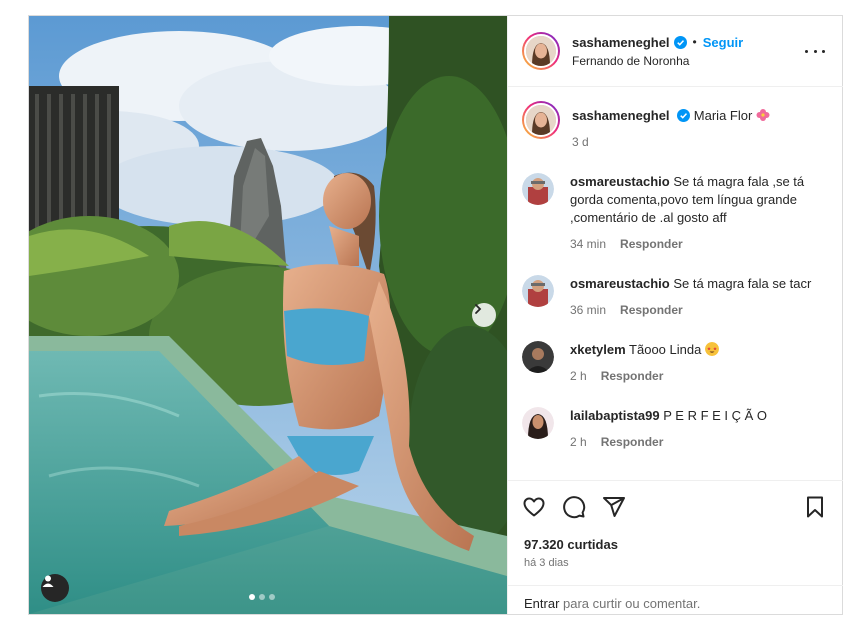  What do you see at coordinates (546, 563) in the screenshot?
I see `post-date: há 3 dias` at bounding box center [546, 563].